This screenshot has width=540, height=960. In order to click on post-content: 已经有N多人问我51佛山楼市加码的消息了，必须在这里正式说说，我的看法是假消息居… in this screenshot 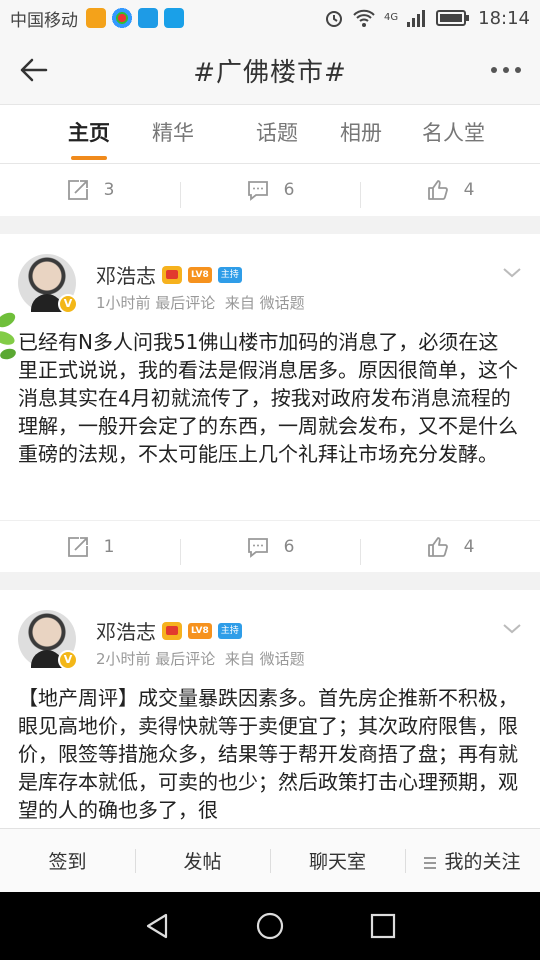, I will do `click(268, 398)`.